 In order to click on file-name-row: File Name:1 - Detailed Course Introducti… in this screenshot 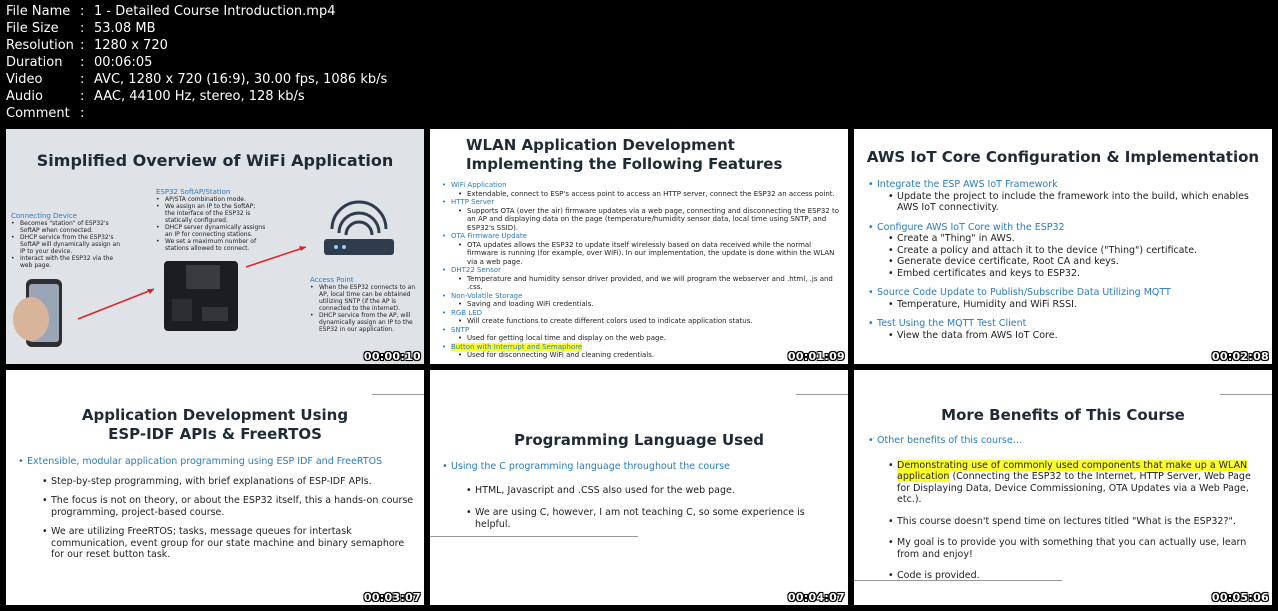, I will do `click(171, 11)`.